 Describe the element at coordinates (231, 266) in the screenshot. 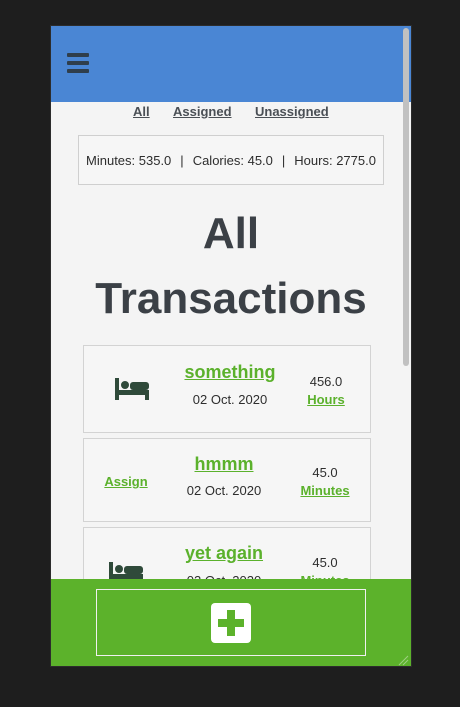

I see `page-title: All Transactions` at that location.